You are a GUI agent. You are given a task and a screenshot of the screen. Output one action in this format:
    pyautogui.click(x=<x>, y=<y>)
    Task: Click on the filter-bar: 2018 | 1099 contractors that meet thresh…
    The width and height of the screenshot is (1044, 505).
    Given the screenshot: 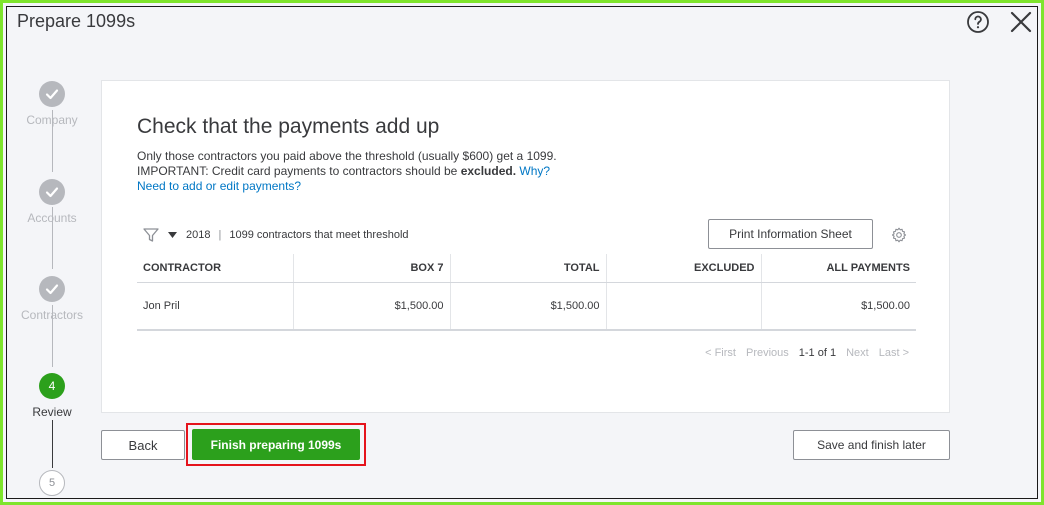 What is the action you would take?
    pyautogui.click(x=275, y=235)
    